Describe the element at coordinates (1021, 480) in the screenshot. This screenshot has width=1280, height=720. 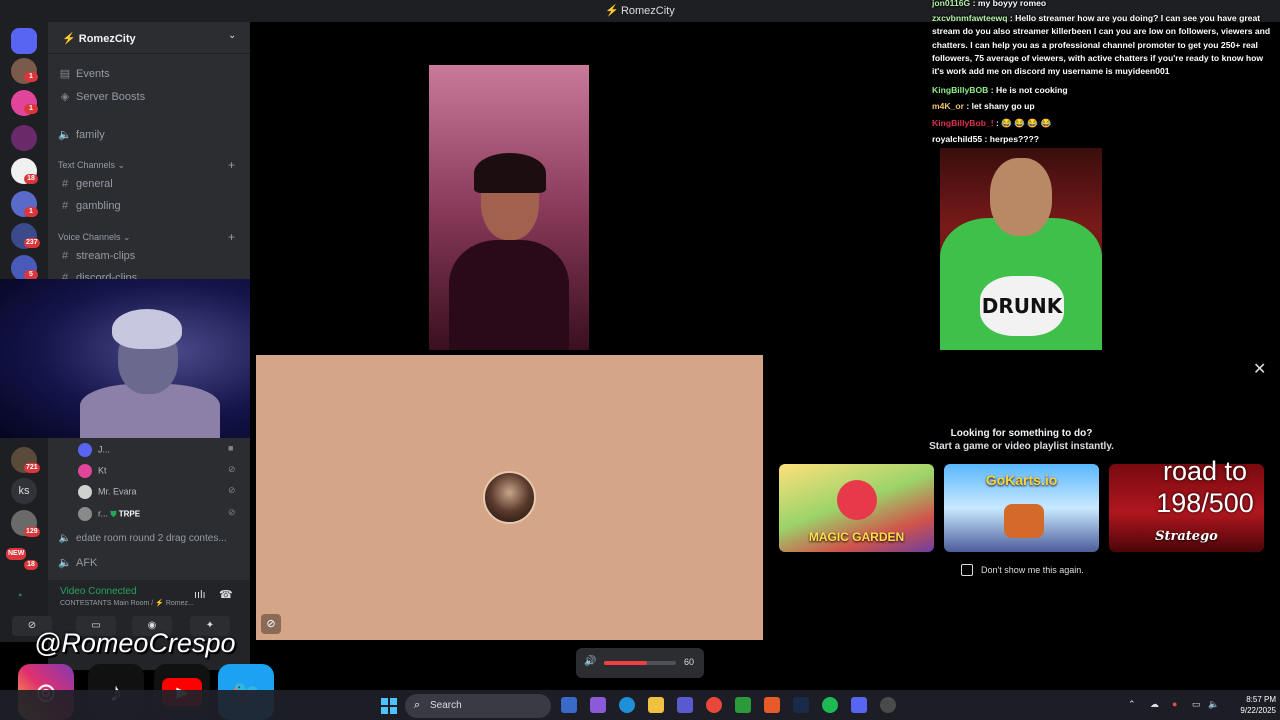
I see `card-title: GoKarts.io` at that location.